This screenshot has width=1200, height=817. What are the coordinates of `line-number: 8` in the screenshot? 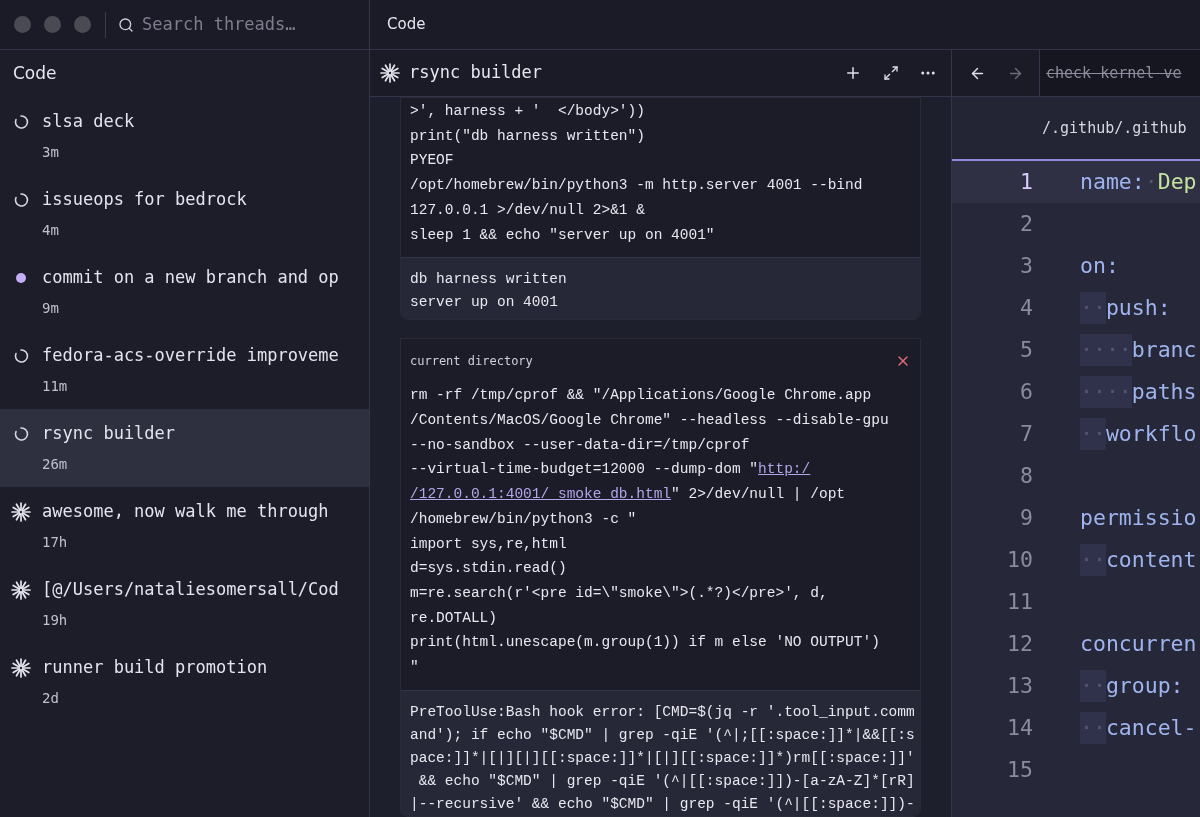 It's located at (1026, 475).